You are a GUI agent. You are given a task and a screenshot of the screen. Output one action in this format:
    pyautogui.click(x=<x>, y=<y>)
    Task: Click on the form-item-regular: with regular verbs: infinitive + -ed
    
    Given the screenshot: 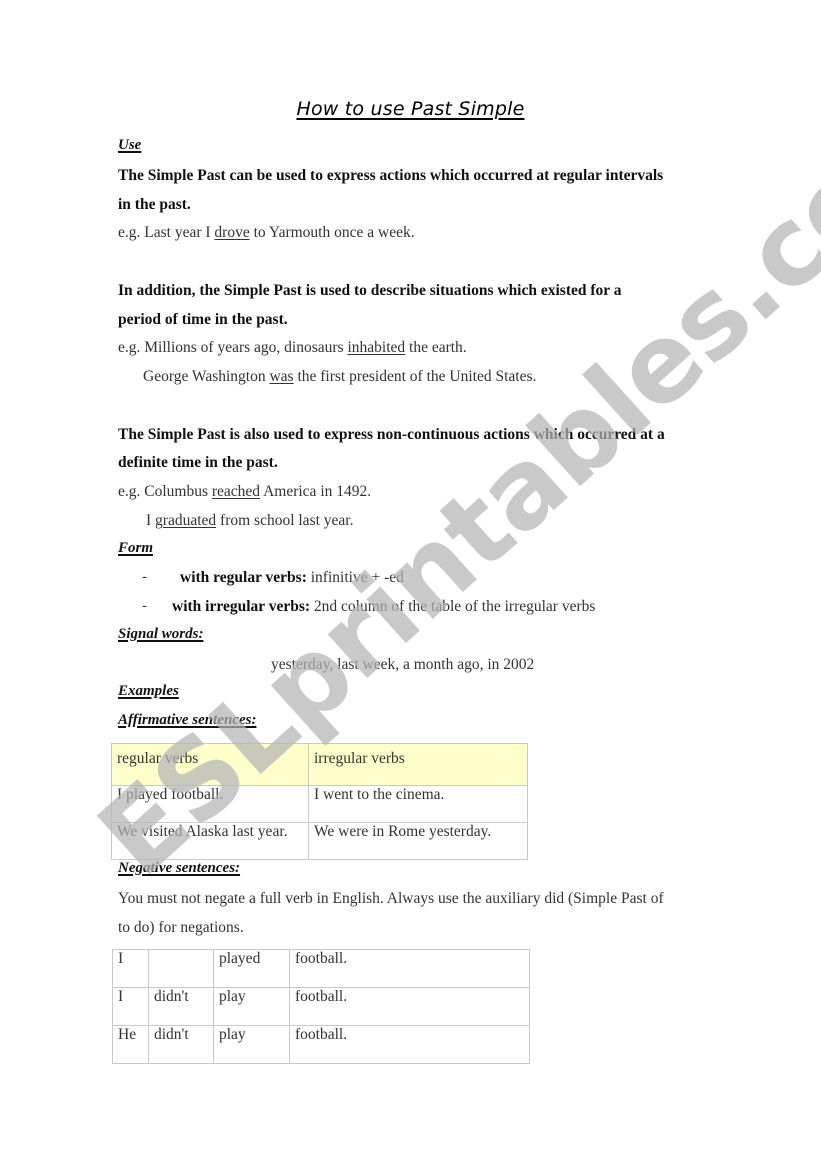 What is the action you would take?
    pyautogui.click(x=292, y=578)
    